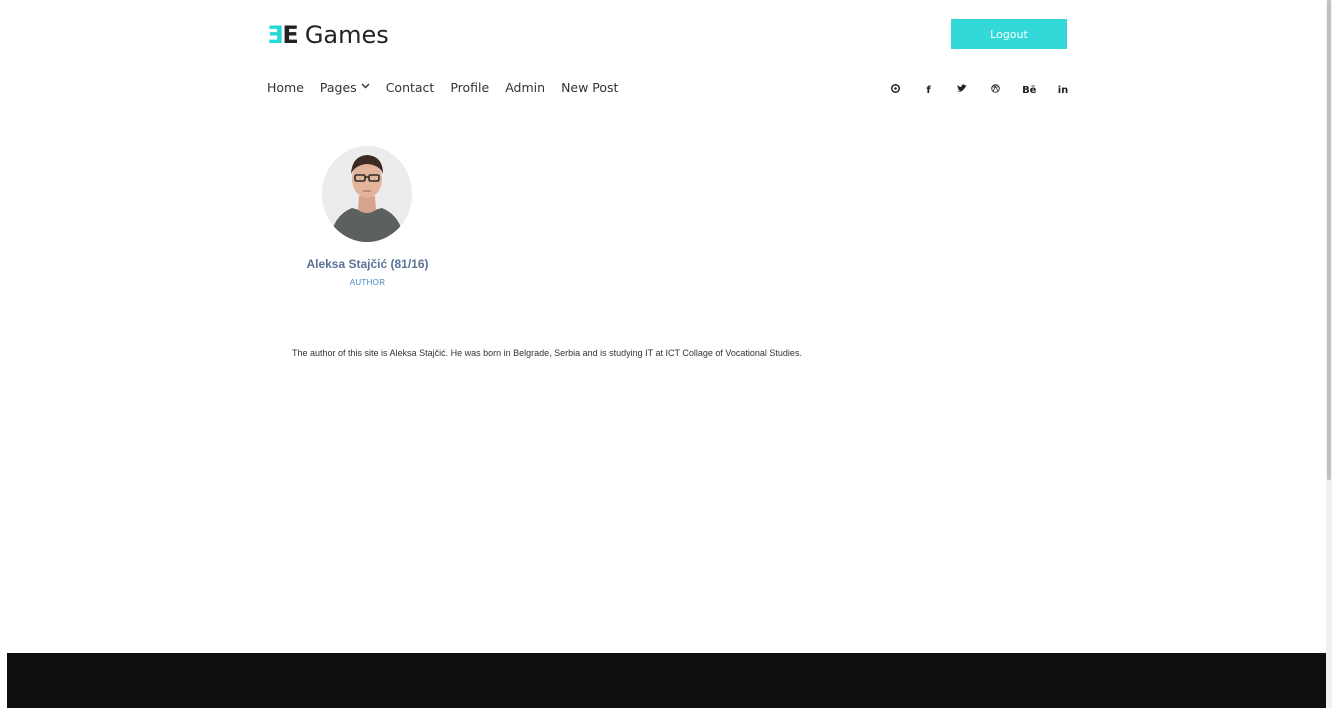 This screenshot has height=708, width=1332. I want to click on vertical-scrollbar, so click(1329, 354).